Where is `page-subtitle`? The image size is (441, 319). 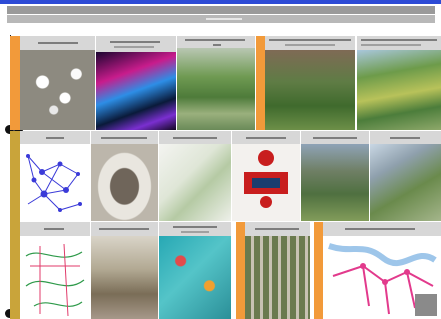 page-subtitle is located at coordinates (220, 19).